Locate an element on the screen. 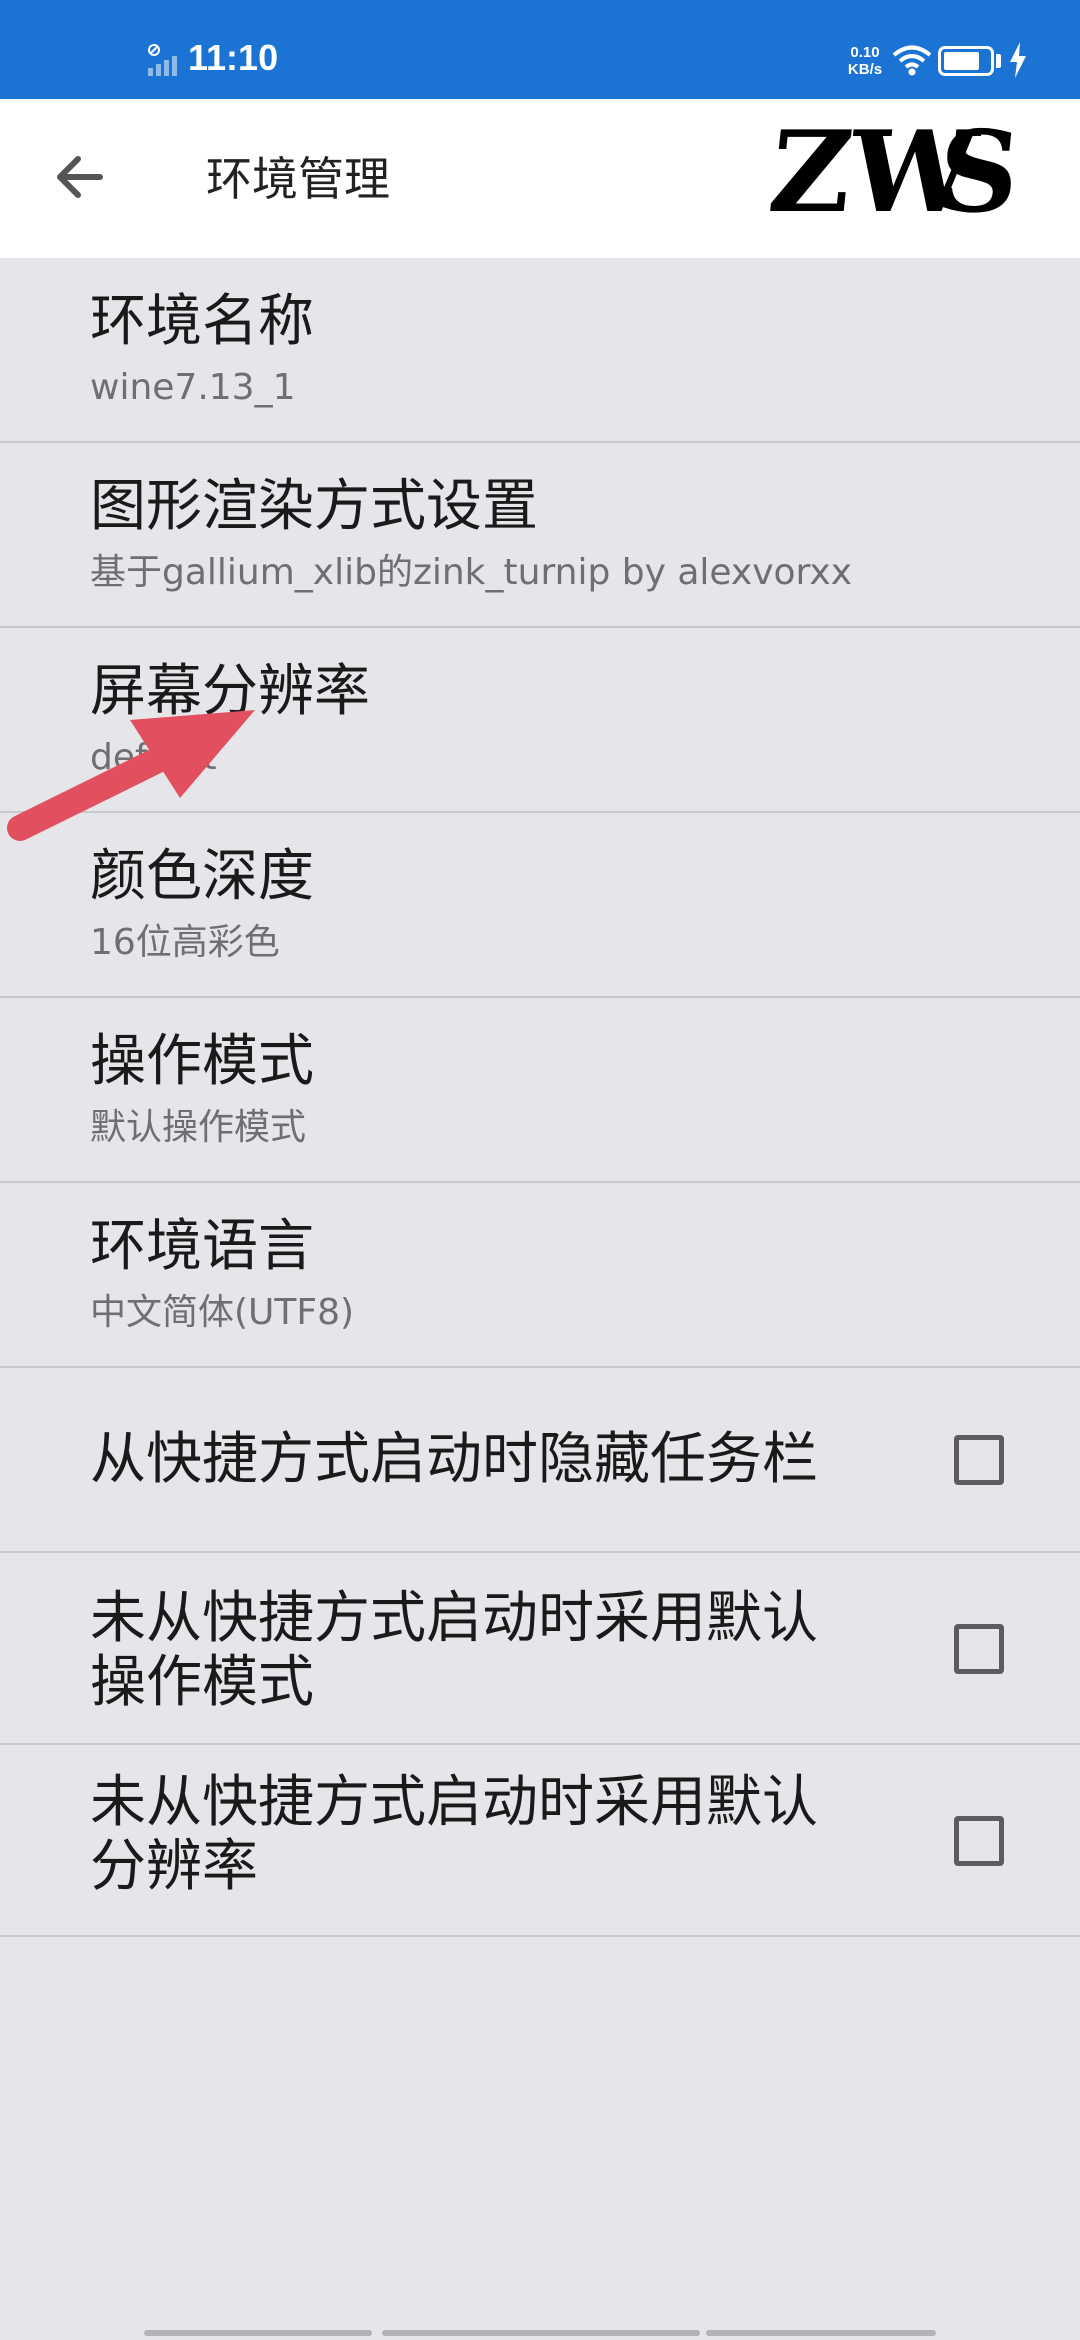 The image size is (1080, 2340). setting-subtitle: default is located at coordinates (153, 757).